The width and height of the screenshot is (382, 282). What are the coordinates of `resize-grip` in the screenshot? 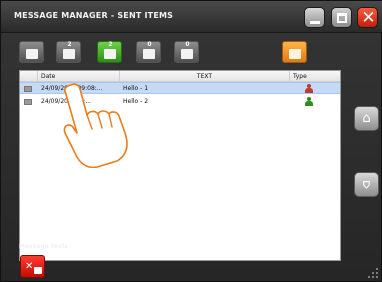 It's located at (373, 273).